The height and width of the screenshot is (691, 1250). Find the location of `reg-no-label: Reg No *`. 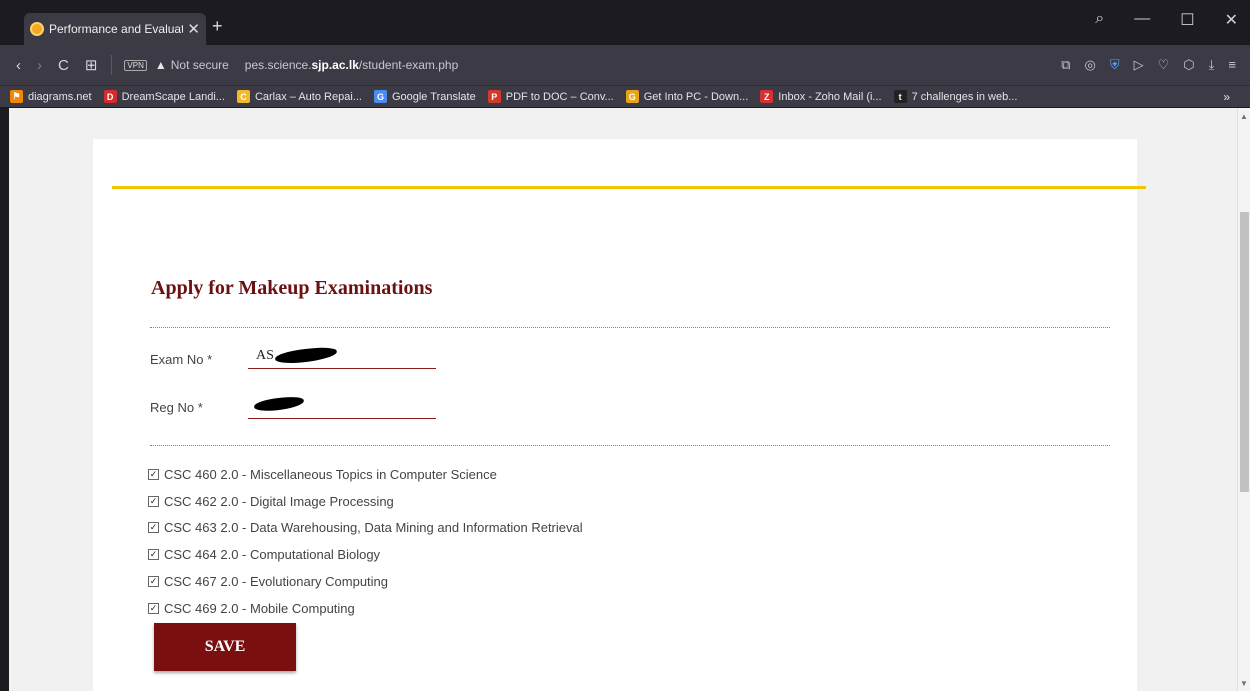

reg-no-label: Reg No * is located at coordinates (176, 407).